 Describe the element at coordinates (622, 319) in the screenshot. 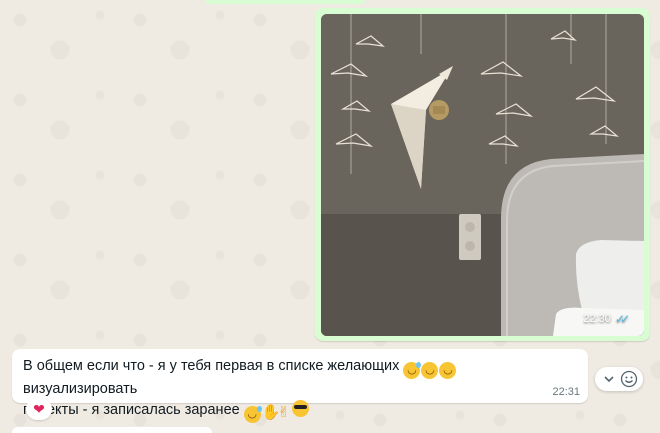

I see `double-check-read-icon: ✓✓` at that location.